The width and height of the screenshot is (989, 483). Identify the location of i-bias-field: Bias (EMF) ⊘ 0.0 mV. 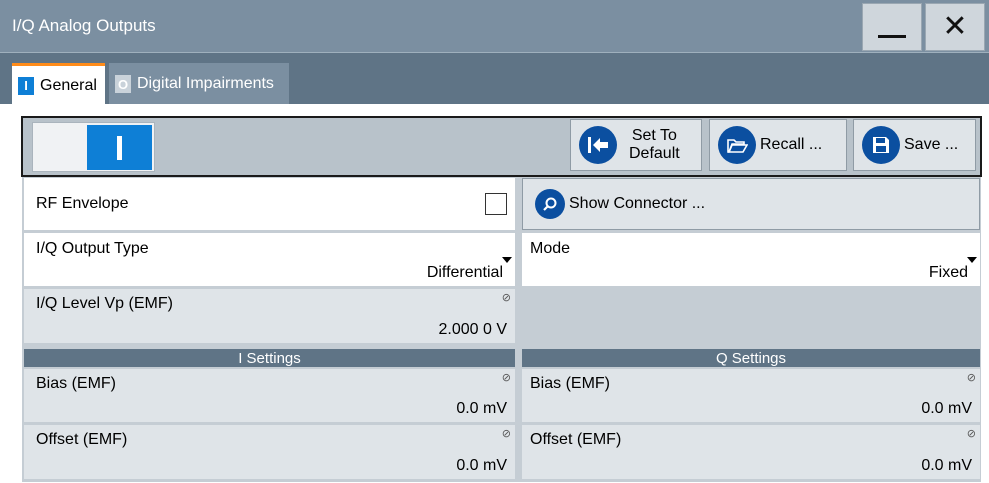
(269, 395).